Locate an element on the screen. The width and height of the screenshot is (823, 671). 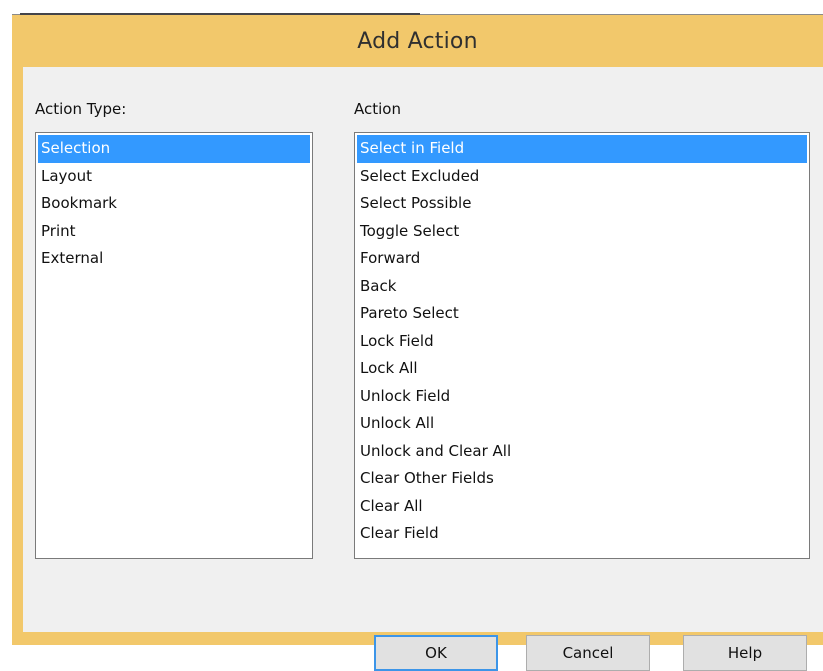
action-item-unlock-field: Unlock Field is located at coordinates (582, 397).